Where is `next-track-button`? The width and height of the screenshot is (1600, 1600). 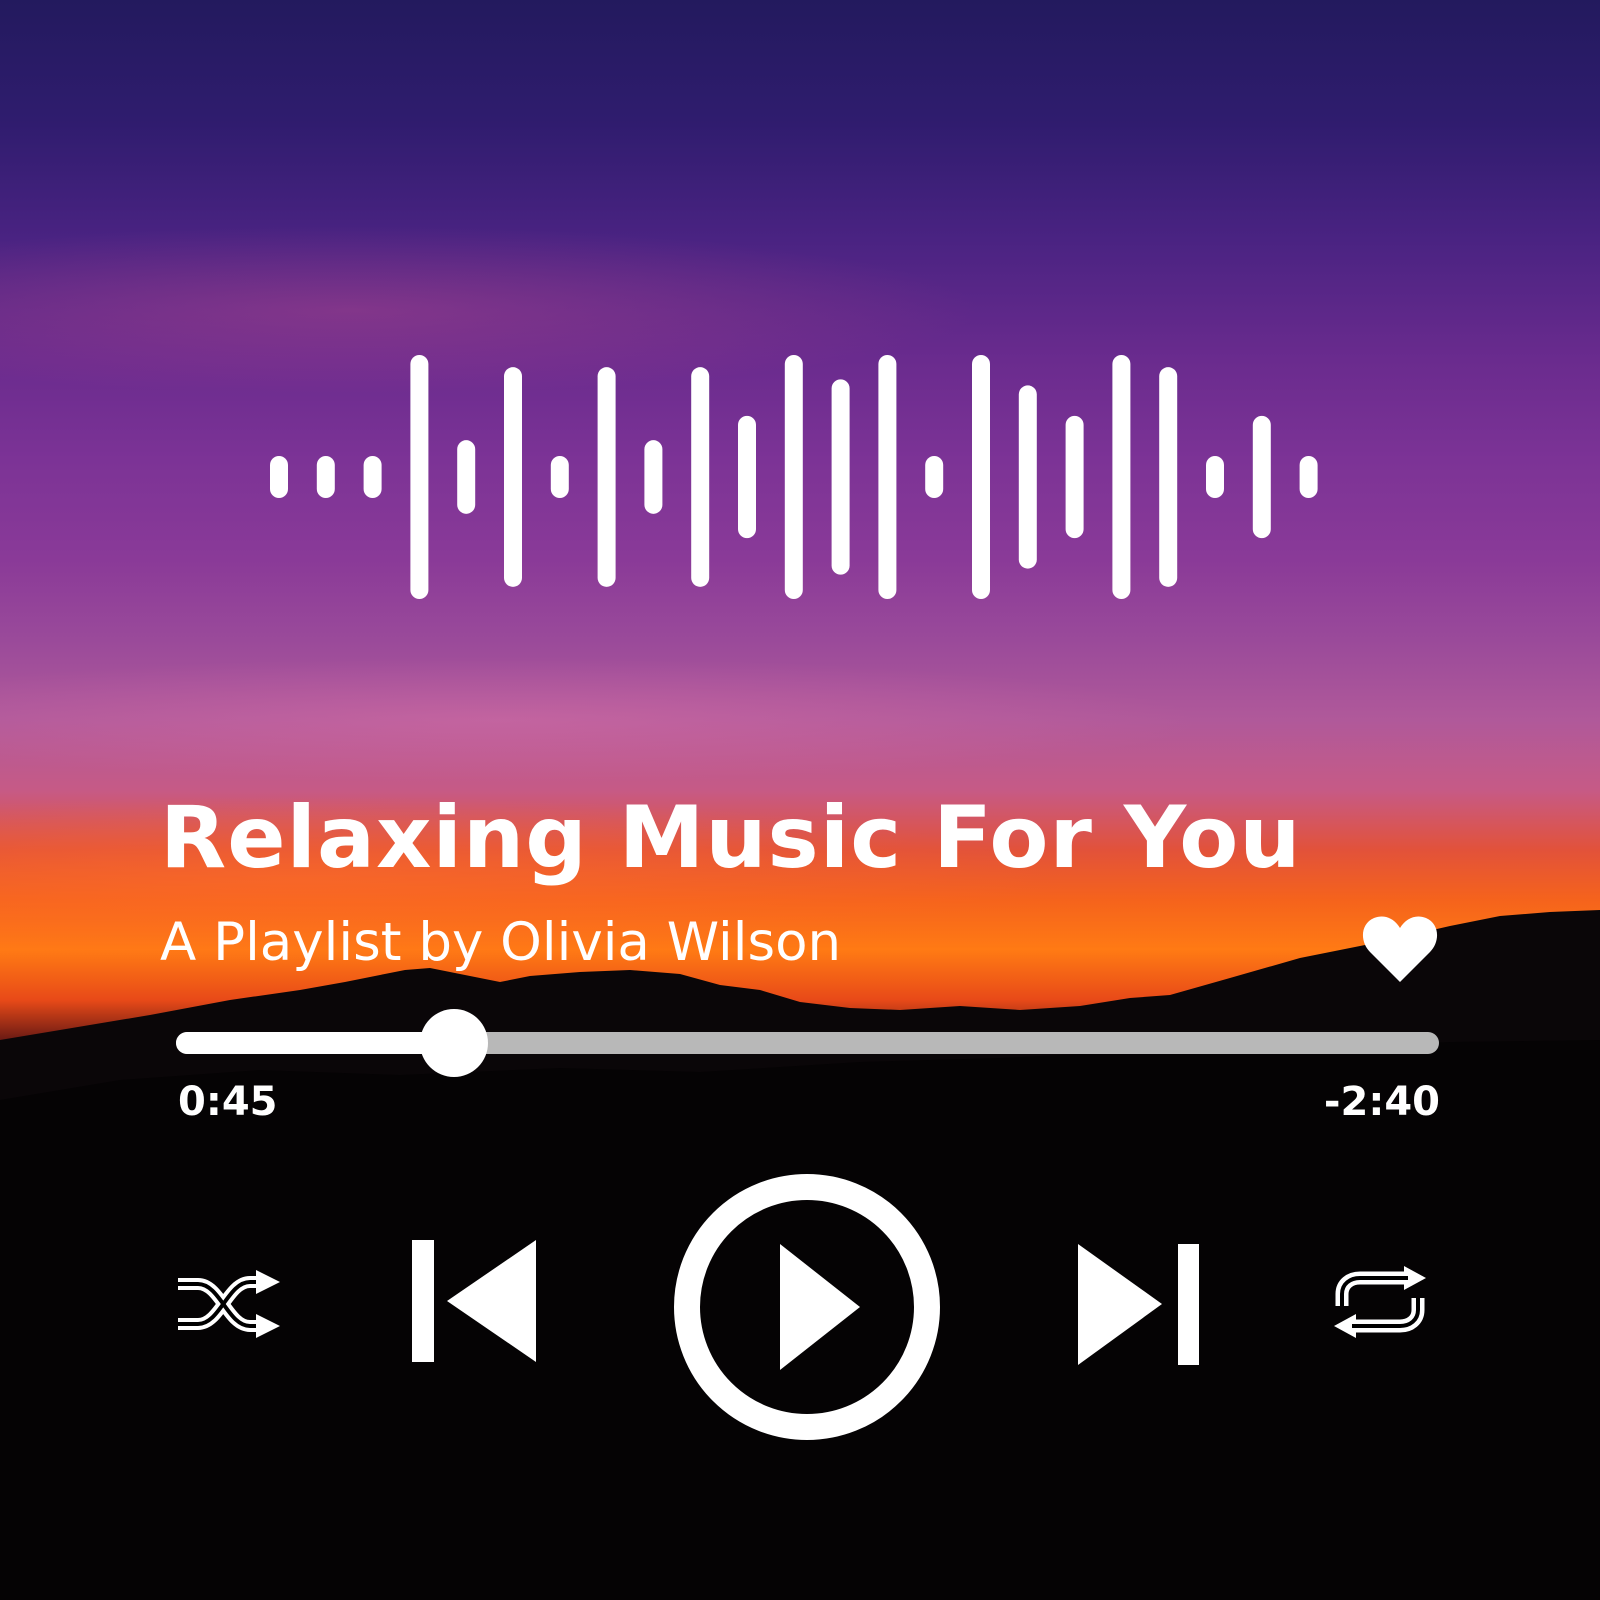
next-track-button is located at coordinates (1139, 1305).